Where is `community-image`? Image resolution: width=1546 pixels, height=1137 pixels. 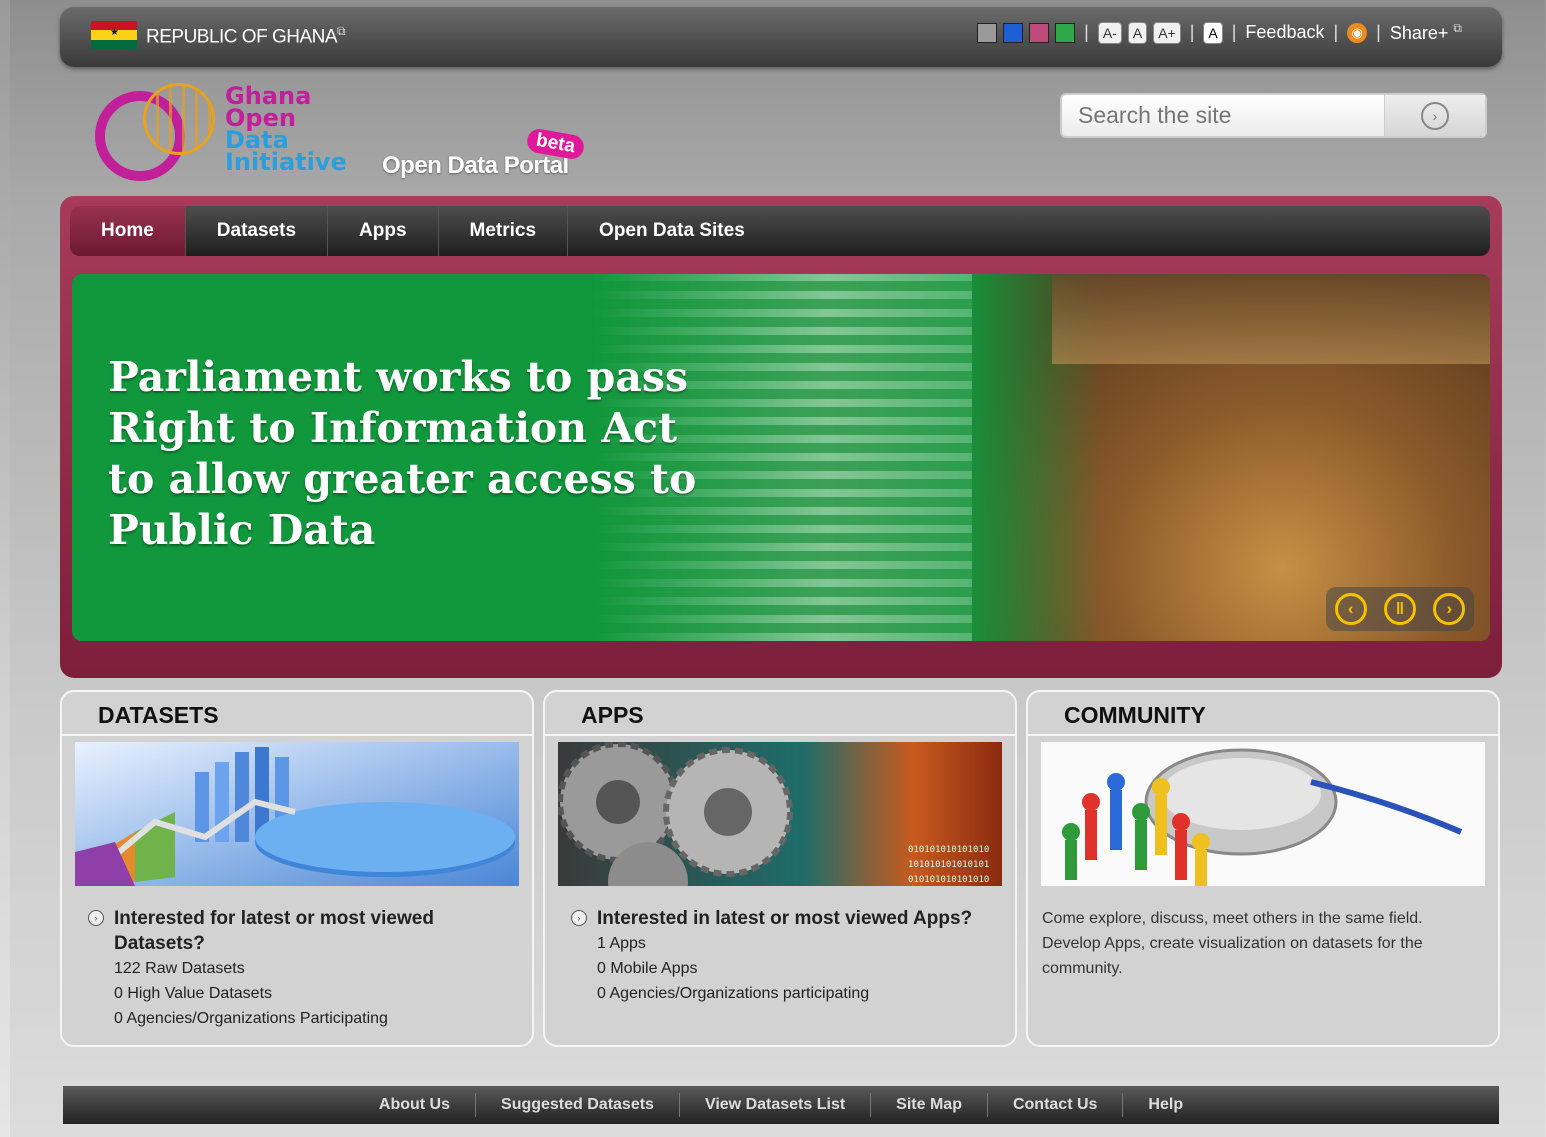
community-image is located at coordinates (1263, 814).